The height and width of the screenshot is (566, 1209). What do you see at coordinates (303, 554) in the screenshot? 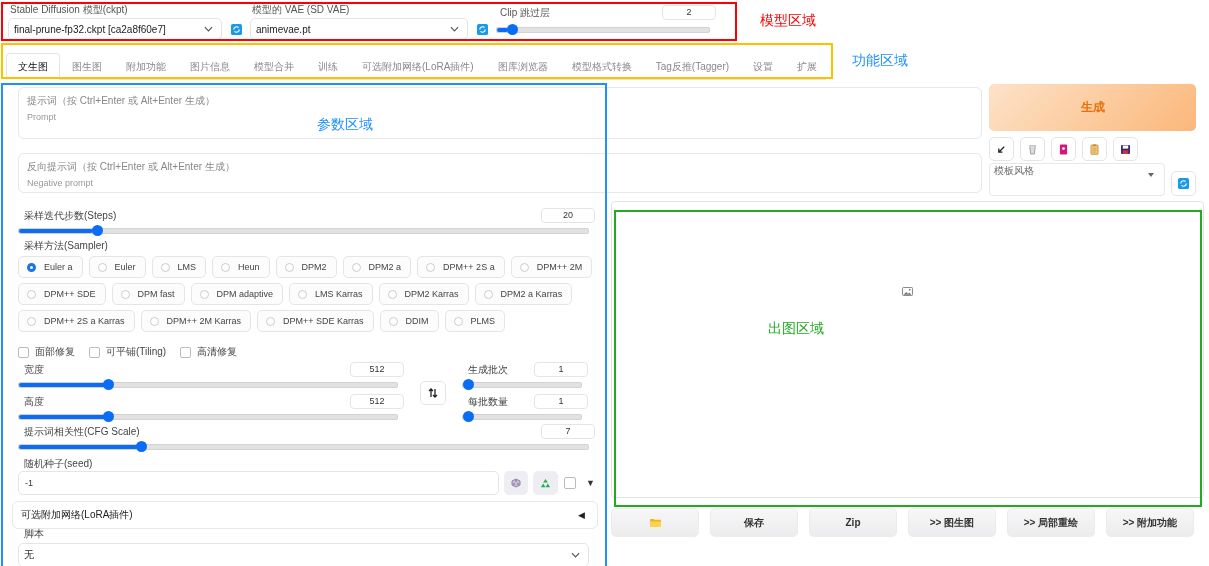
I see `script-select: 无` at bounding box center [303, 554].